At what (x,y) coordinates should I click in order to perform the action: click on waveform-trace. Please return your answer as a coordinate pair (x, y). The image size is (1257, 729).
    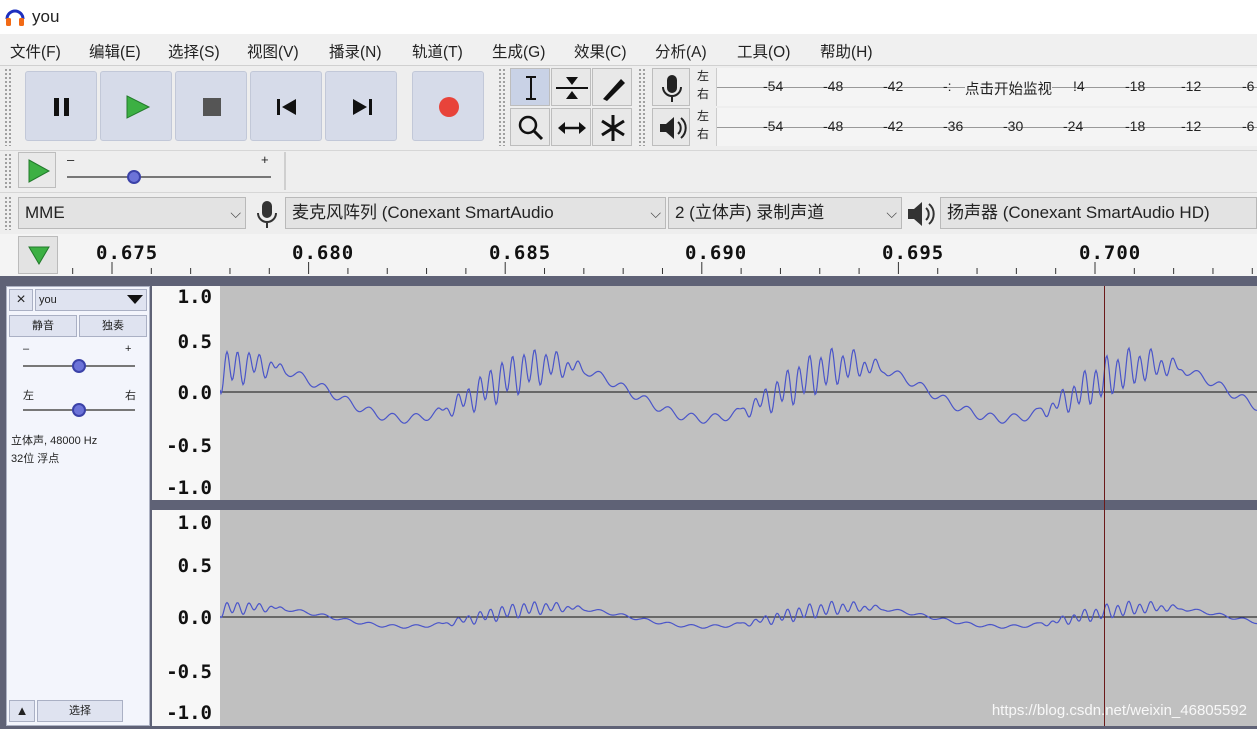
    Looking at the image, I should click on (738, 614).